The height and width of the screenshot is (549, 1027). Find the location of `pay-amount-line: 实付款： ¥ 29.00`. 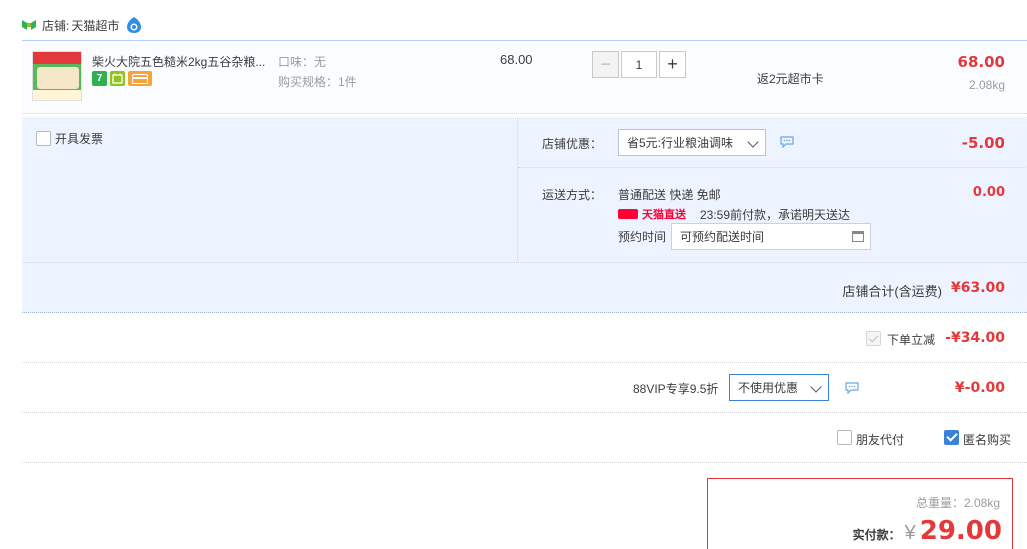

pay-amount-line: 实付款： ¥ 29.00 is located at coordinates (927, 531).